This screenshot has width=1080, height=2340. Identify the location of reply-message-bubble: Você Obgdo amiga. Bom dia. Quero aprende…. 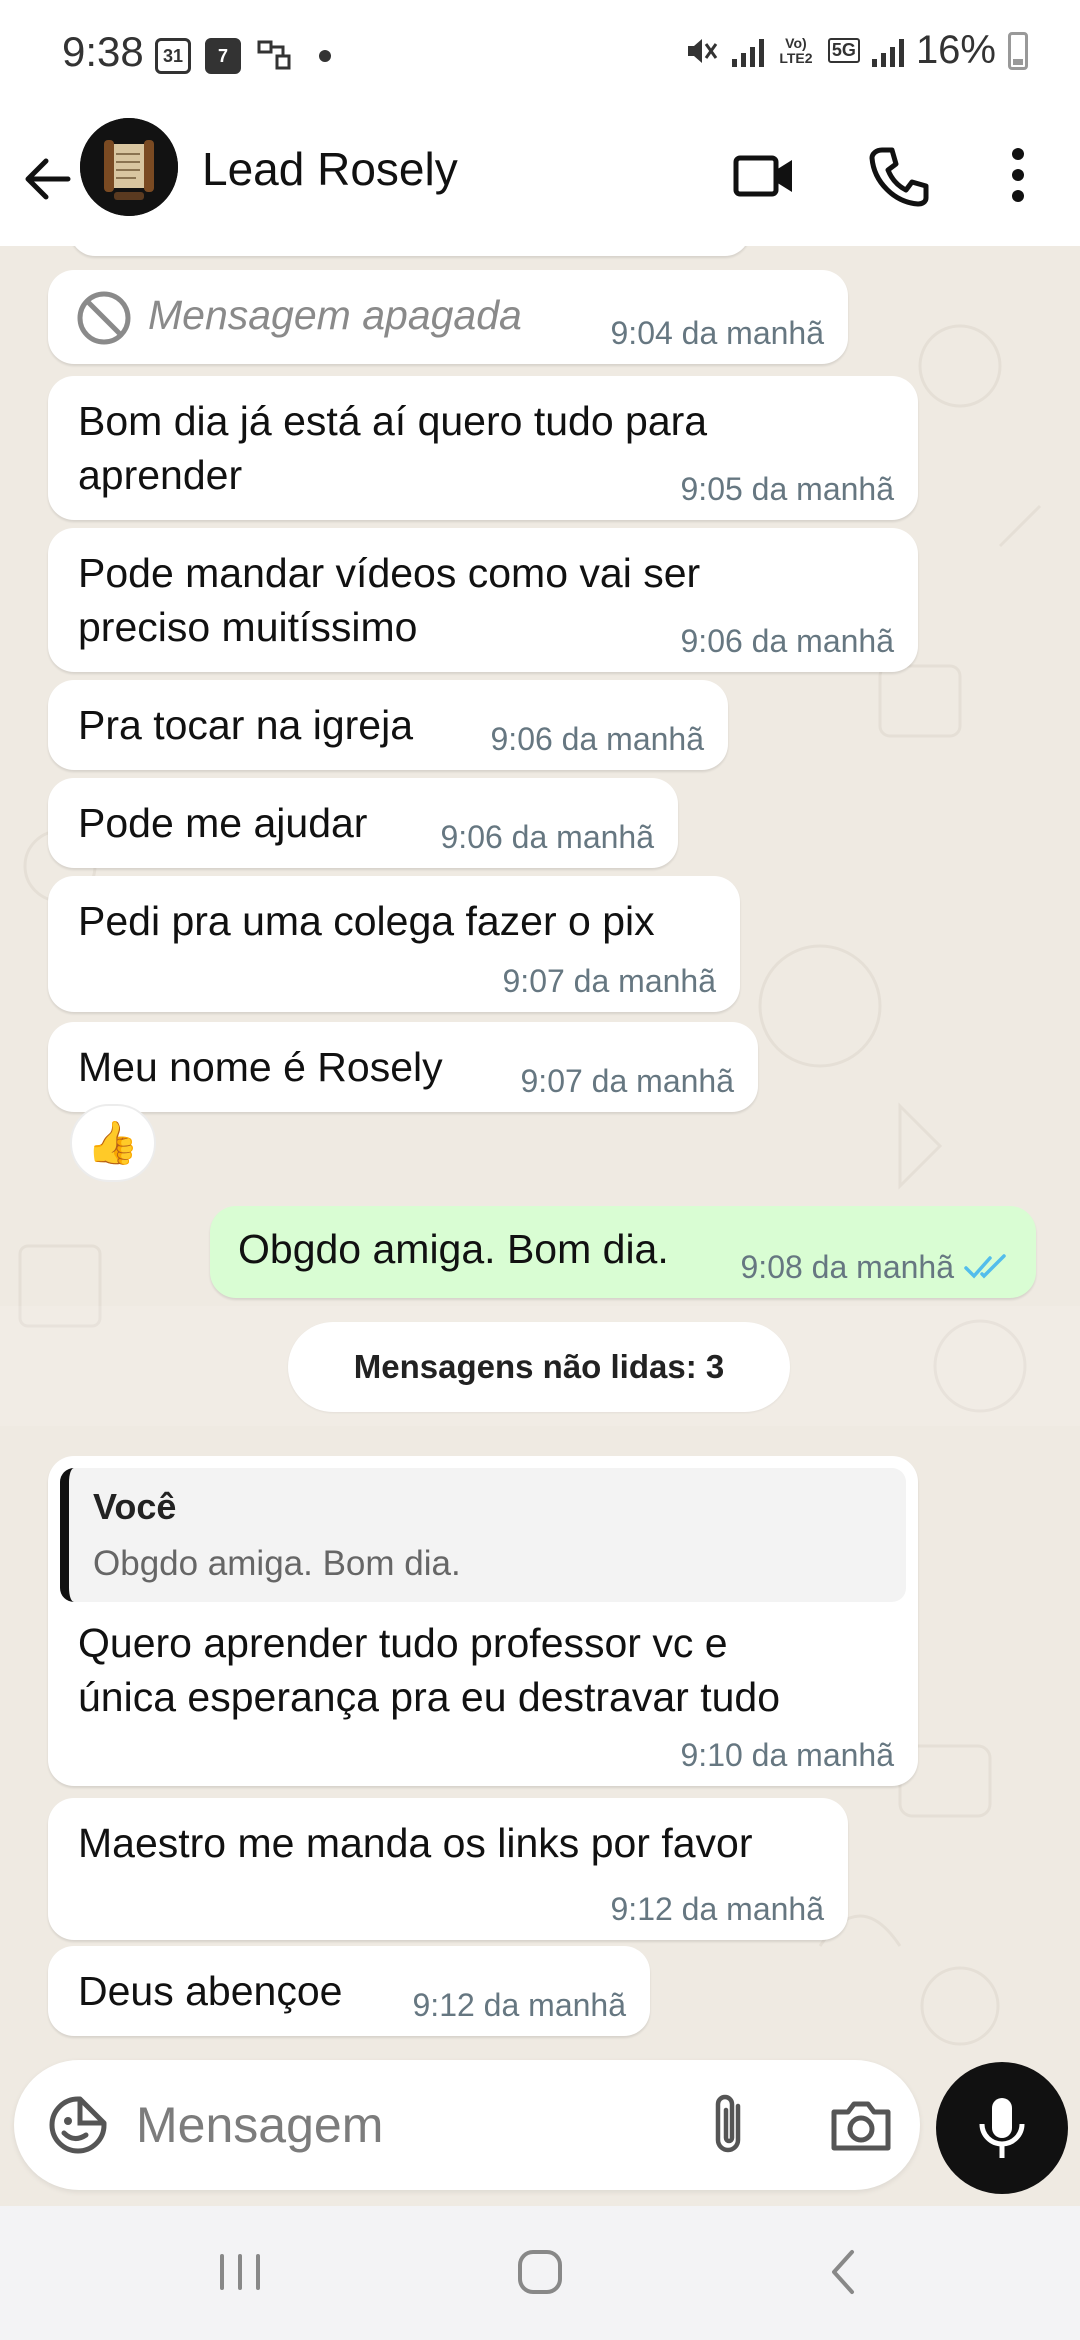
(483, 1621).